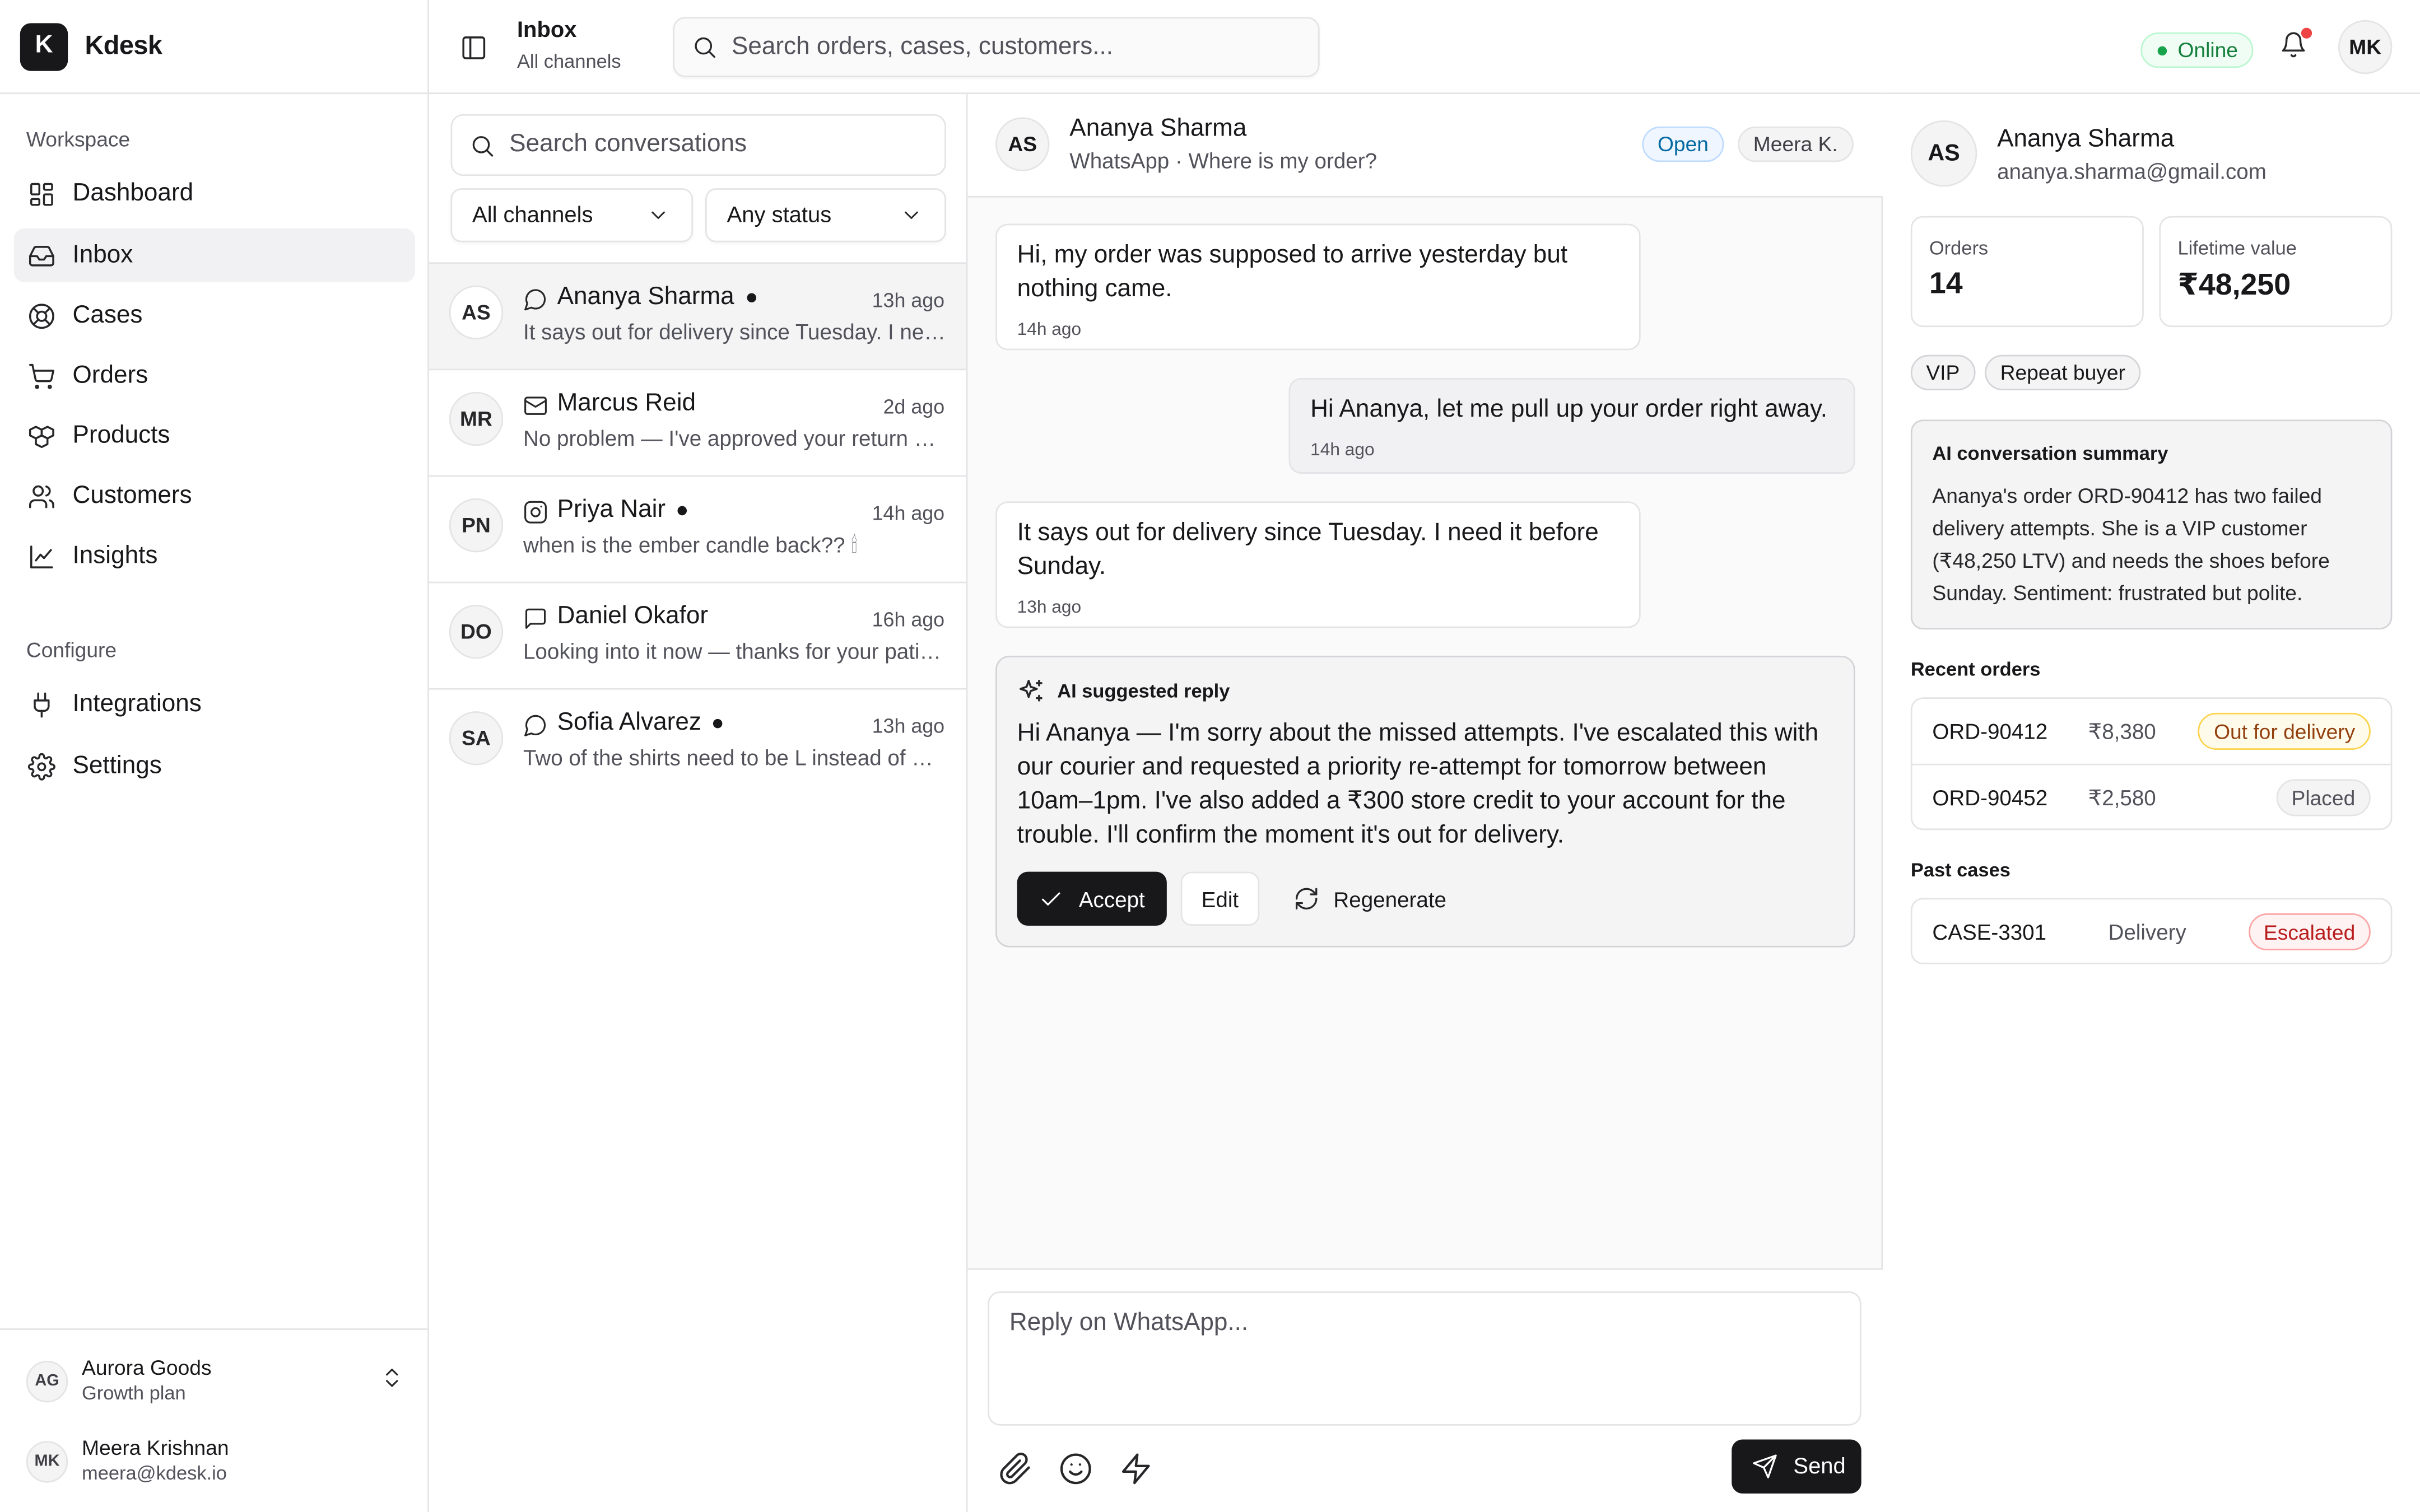 The height and width of the screenshot is (1512, 2420). Describe the element at coordinates (1009, 47) in the screenshot. I see `search-input` at that location.